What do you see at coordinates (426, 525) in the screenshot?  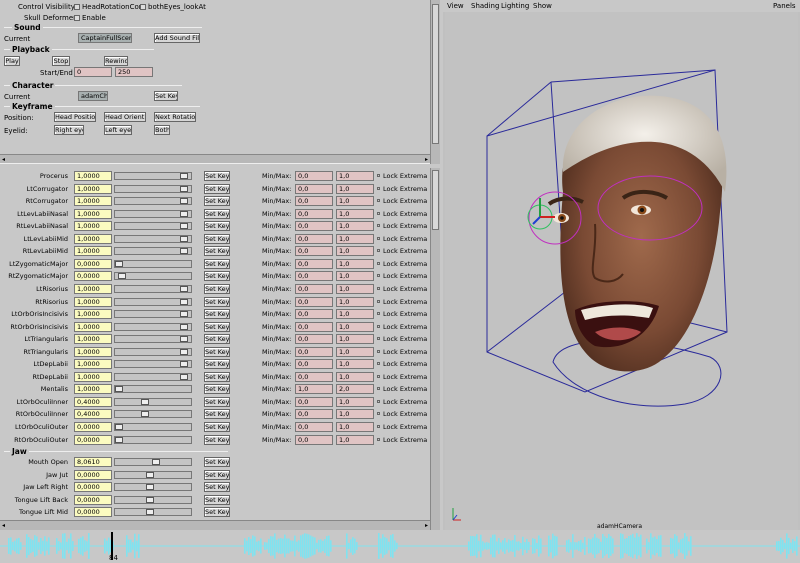 I see `scroll-right-icon: ▸` at bounding box center [426, 525].